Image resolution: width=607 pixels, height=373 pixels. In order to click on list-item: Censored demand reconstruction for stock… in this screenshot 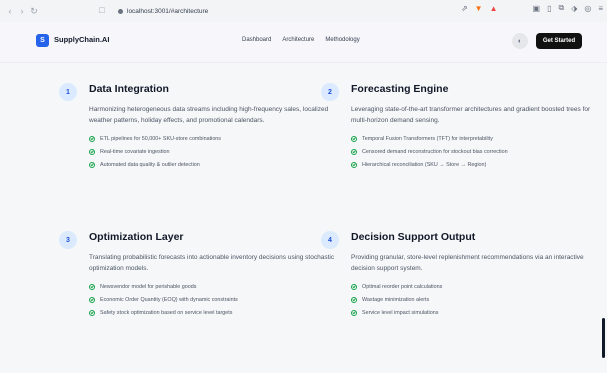, I will do `click(476, 151)`.